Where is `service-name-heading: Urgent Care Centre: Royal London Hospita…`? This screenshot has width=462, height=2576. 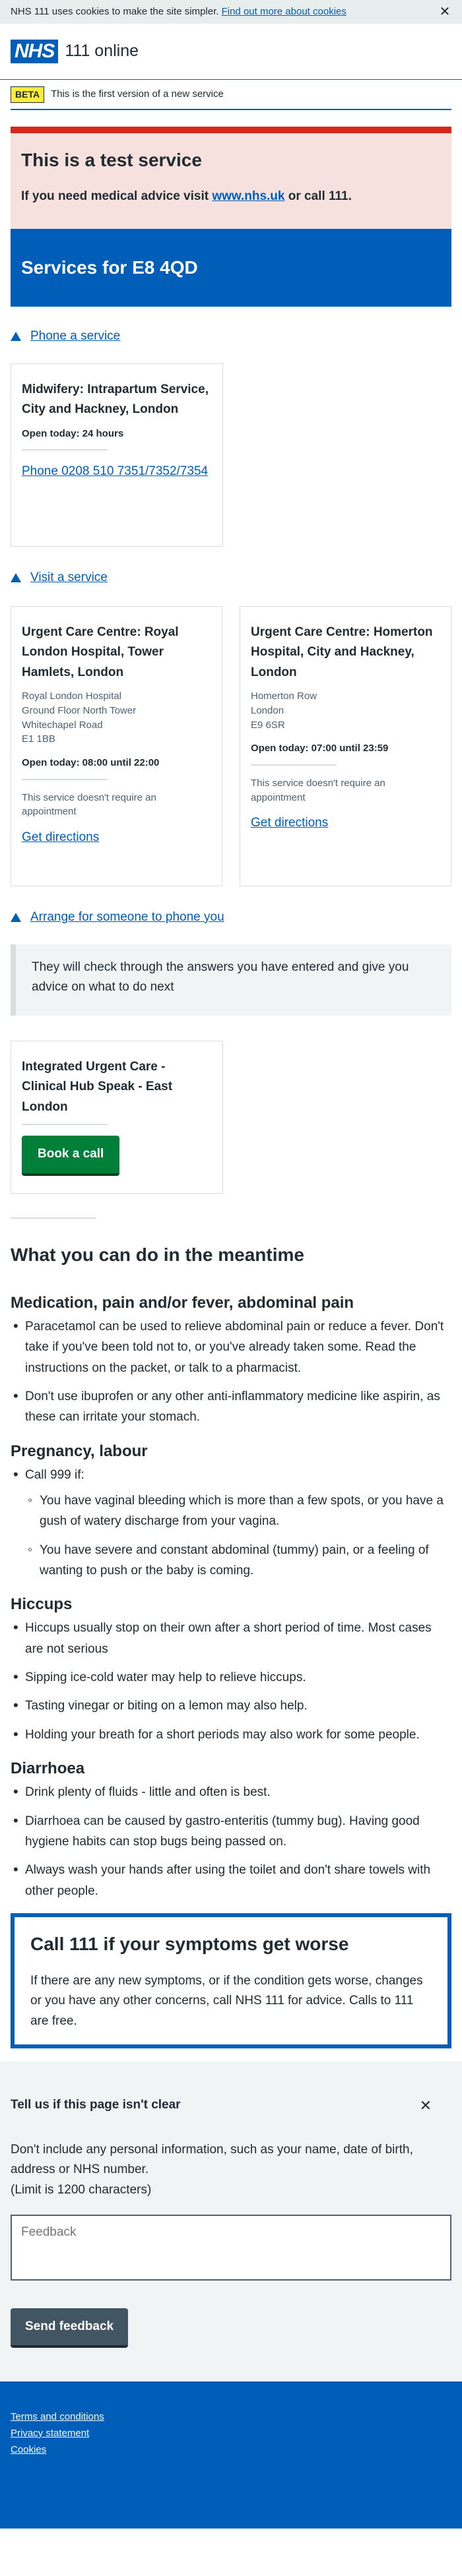
service-name-heading: Urgent Care Centre: Royal London Hospita… is located at coordinates (101, 652).